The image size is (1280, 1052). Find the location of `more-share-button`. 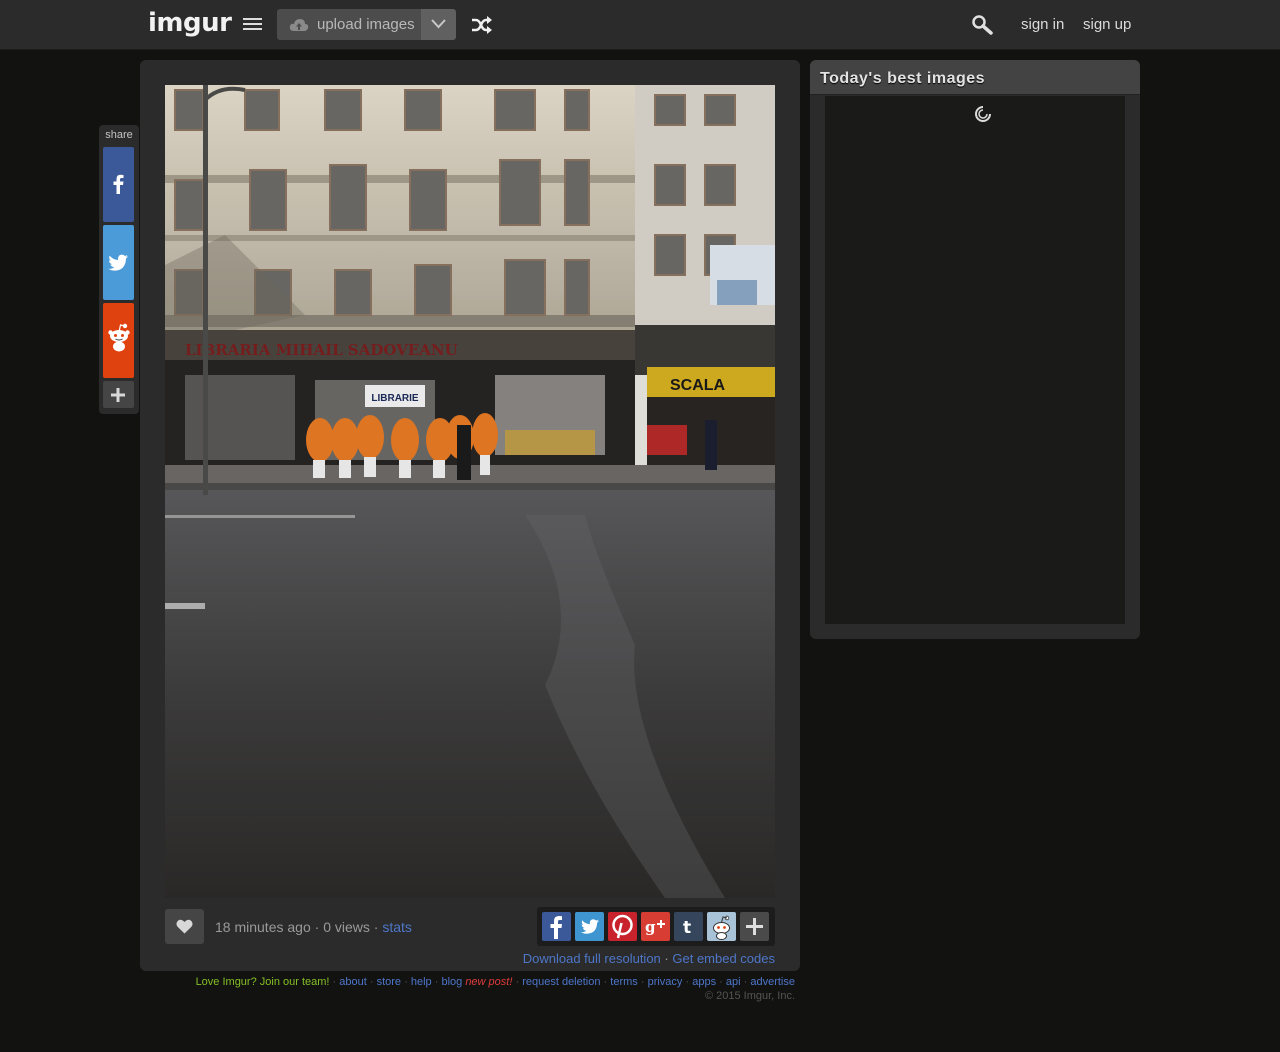

more-share-button is located at coordinates (754, 926).